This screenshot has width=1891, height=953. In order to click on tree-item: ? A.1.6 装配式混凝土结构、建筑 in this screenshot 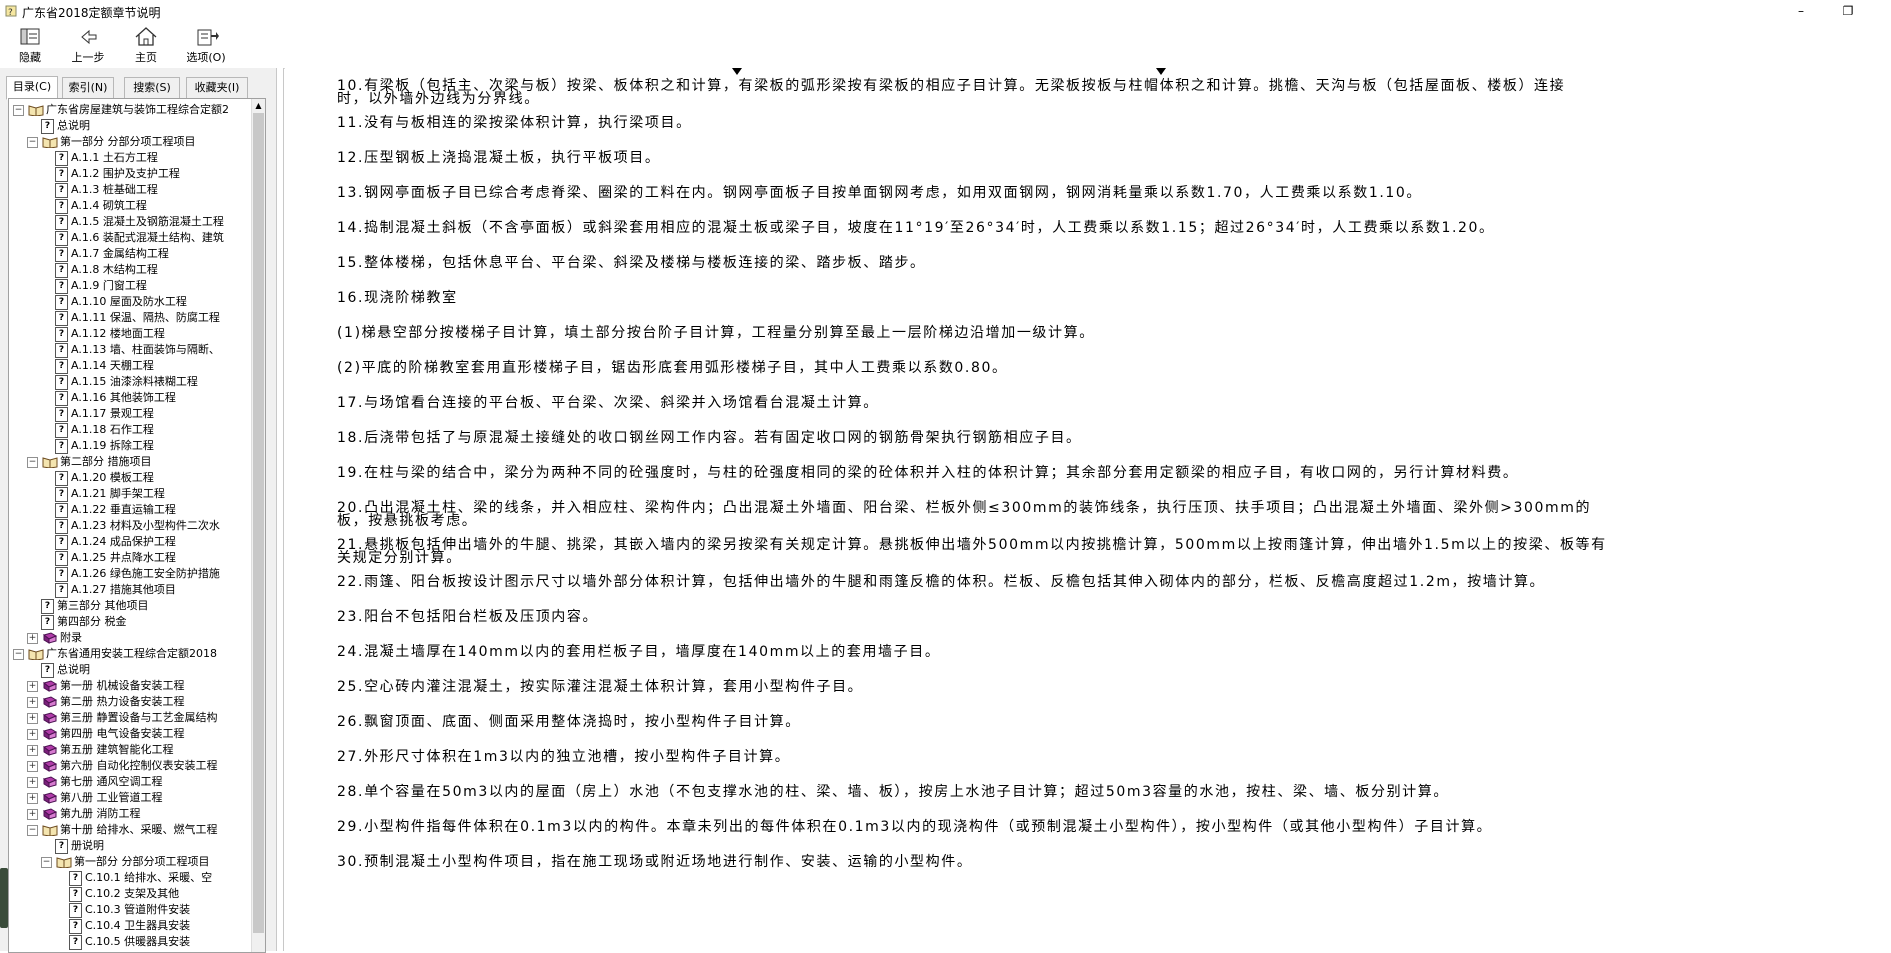, I will do `click(139, 238)`.